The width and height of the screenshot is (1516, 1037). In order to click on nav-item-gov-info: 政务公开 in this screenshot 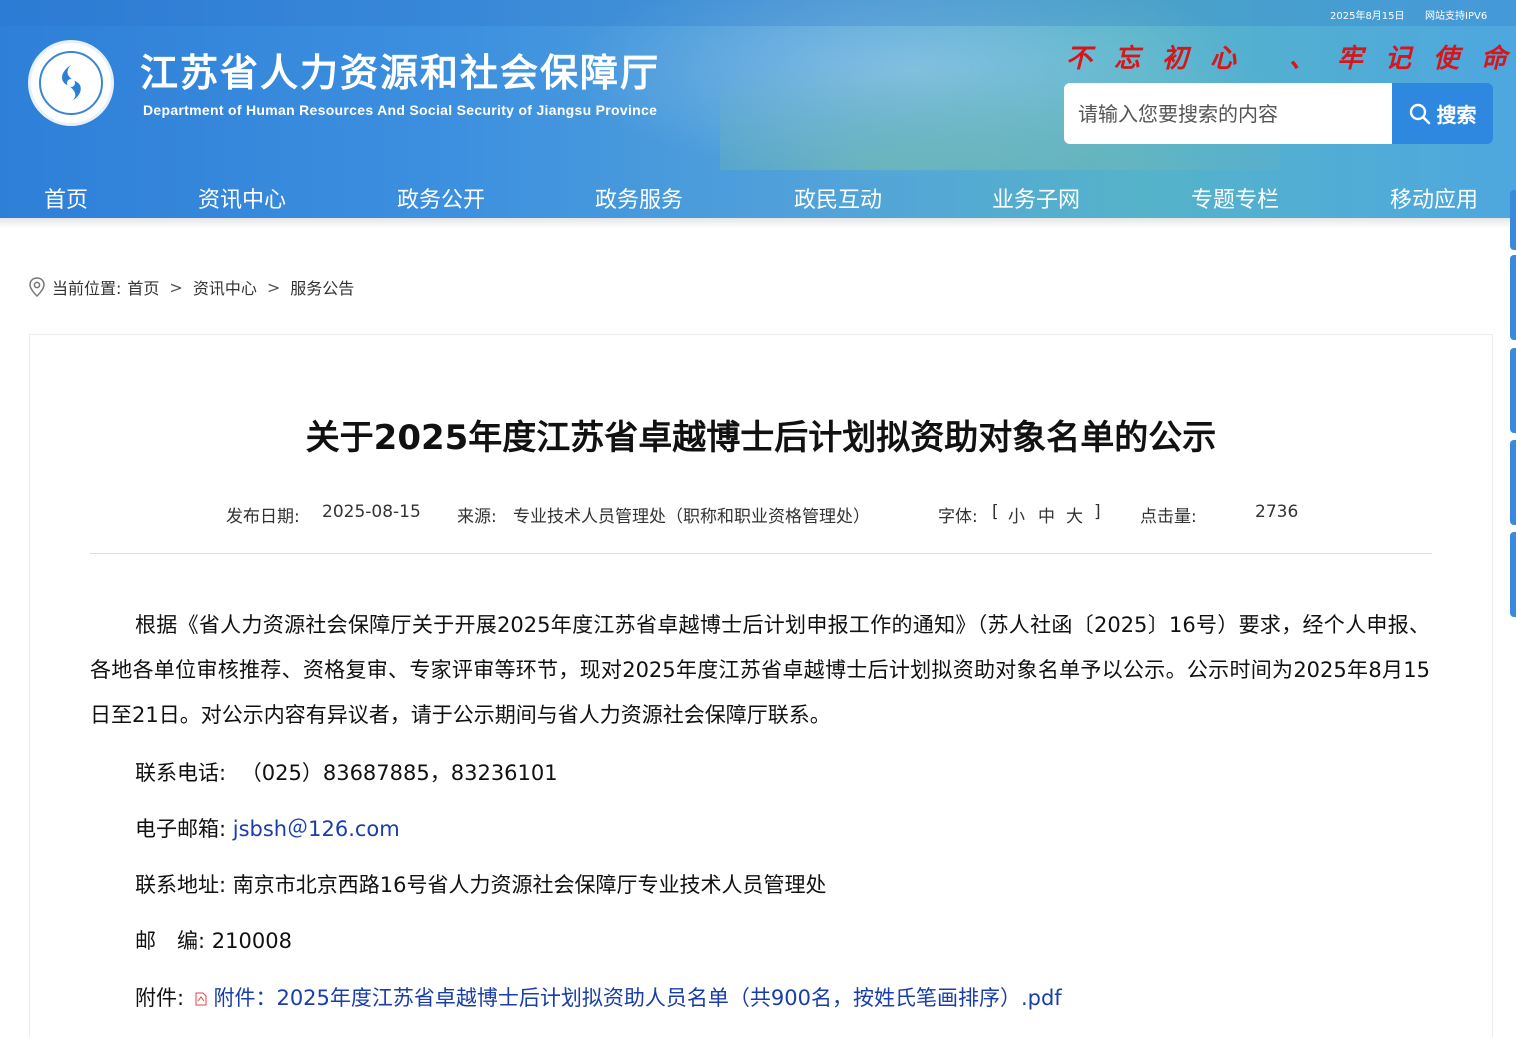, I will do `click(441, 198)`.